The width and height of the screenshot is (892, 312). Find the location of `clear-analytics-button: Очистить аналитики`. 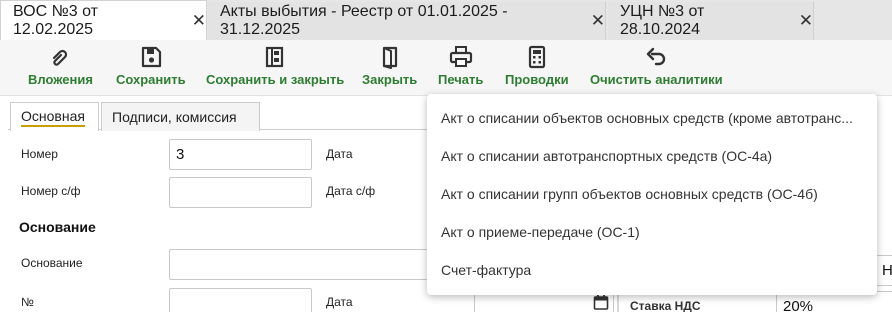

clear-analytics-button: Очистить аналитики is located at coordinates (656, 68).